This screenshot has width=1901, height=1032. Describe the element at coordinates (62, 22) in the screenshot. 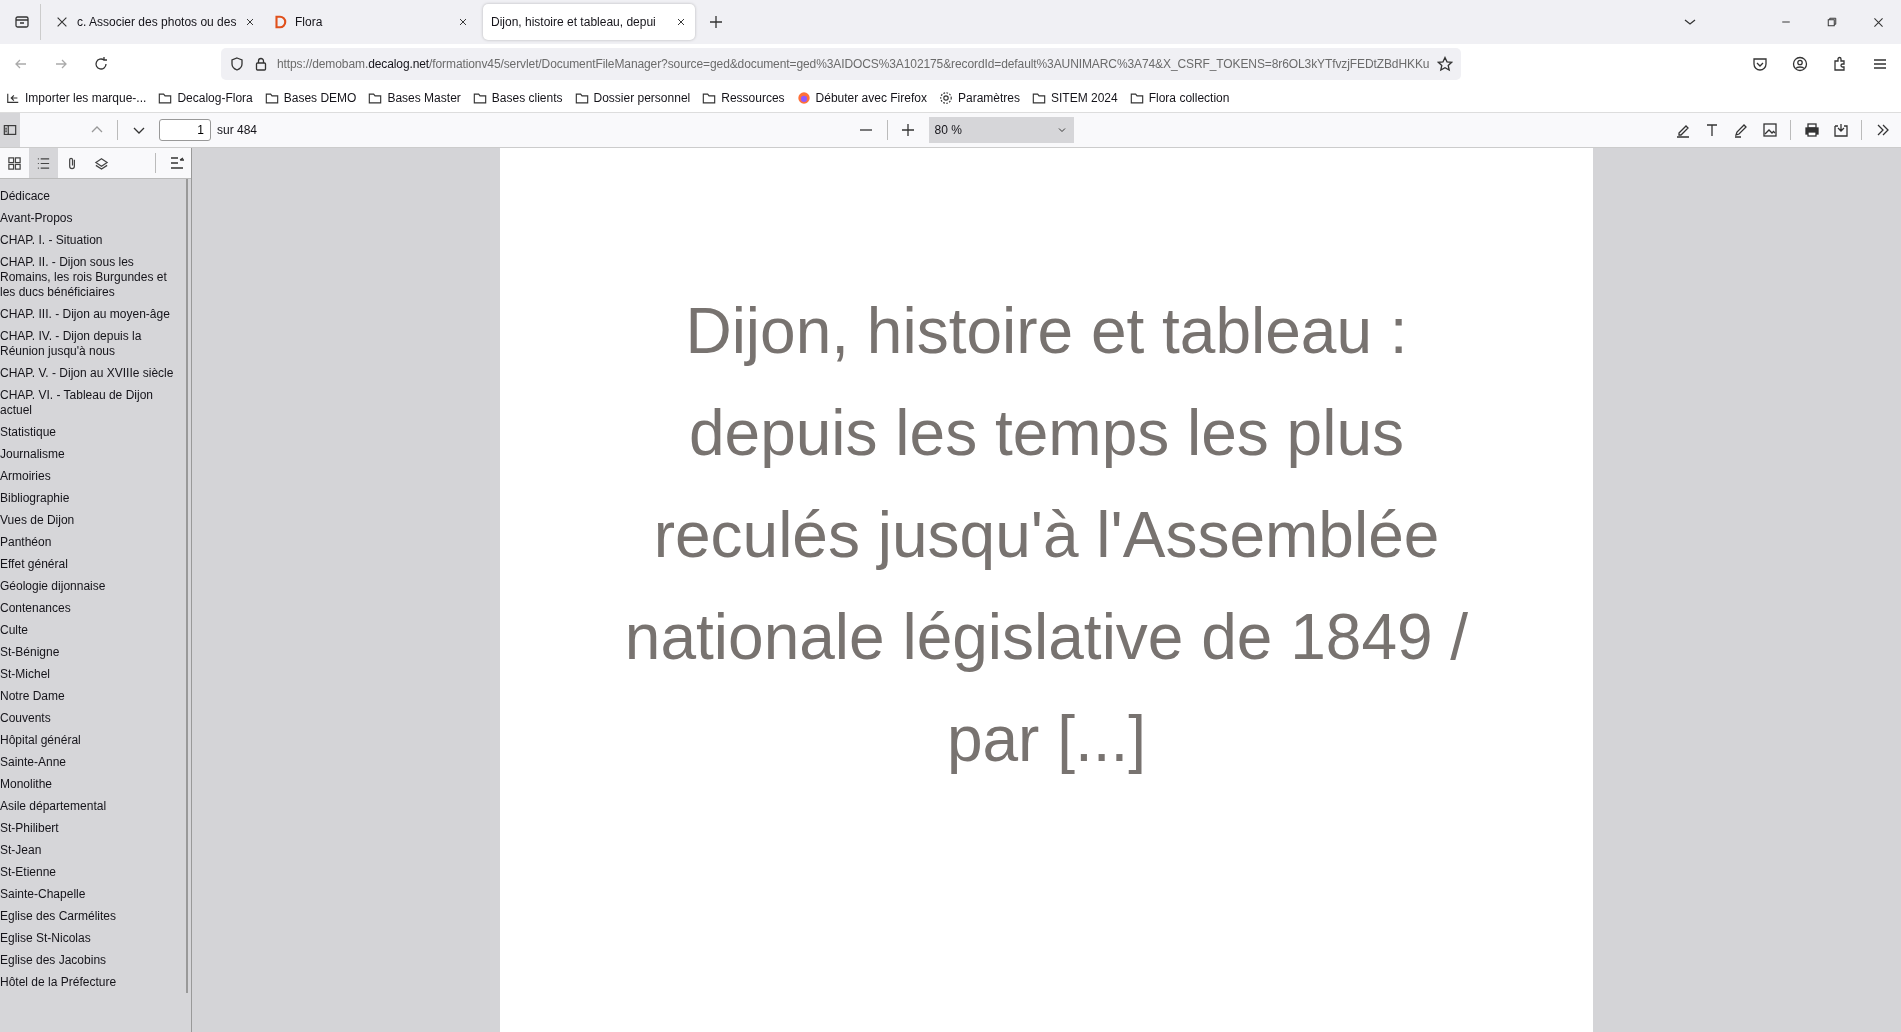

I see `cross-icon` at that location.